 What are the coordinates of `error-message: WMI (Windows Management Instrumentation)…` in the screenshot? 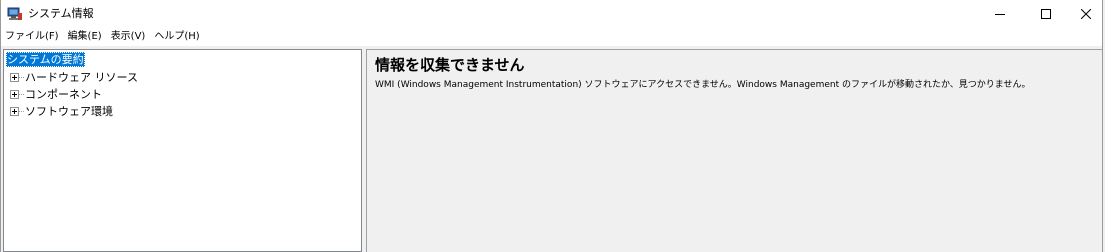 It's located at (703, 85).